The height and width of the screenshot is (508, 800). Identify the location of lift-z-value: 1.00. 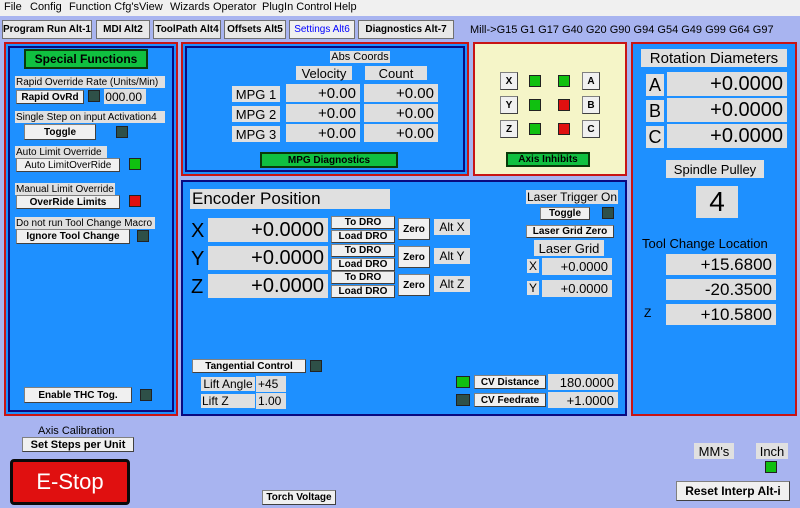
(271, 401).